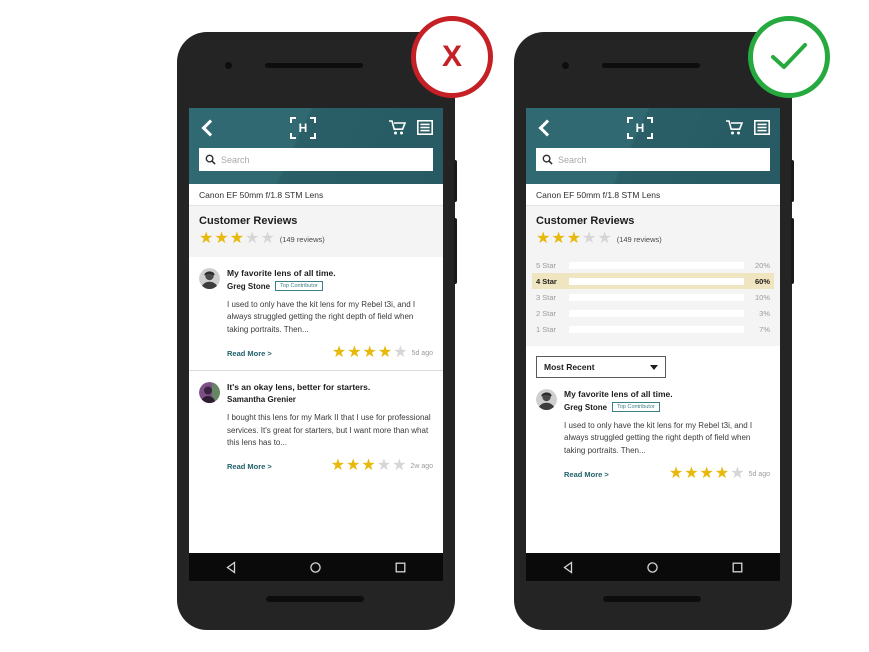 The height and width of the screenshot is (652, 869). Describe the element at coordinates (546, 265) in the screenshot. I see `histogram-row-label: 5 Star` at that location.